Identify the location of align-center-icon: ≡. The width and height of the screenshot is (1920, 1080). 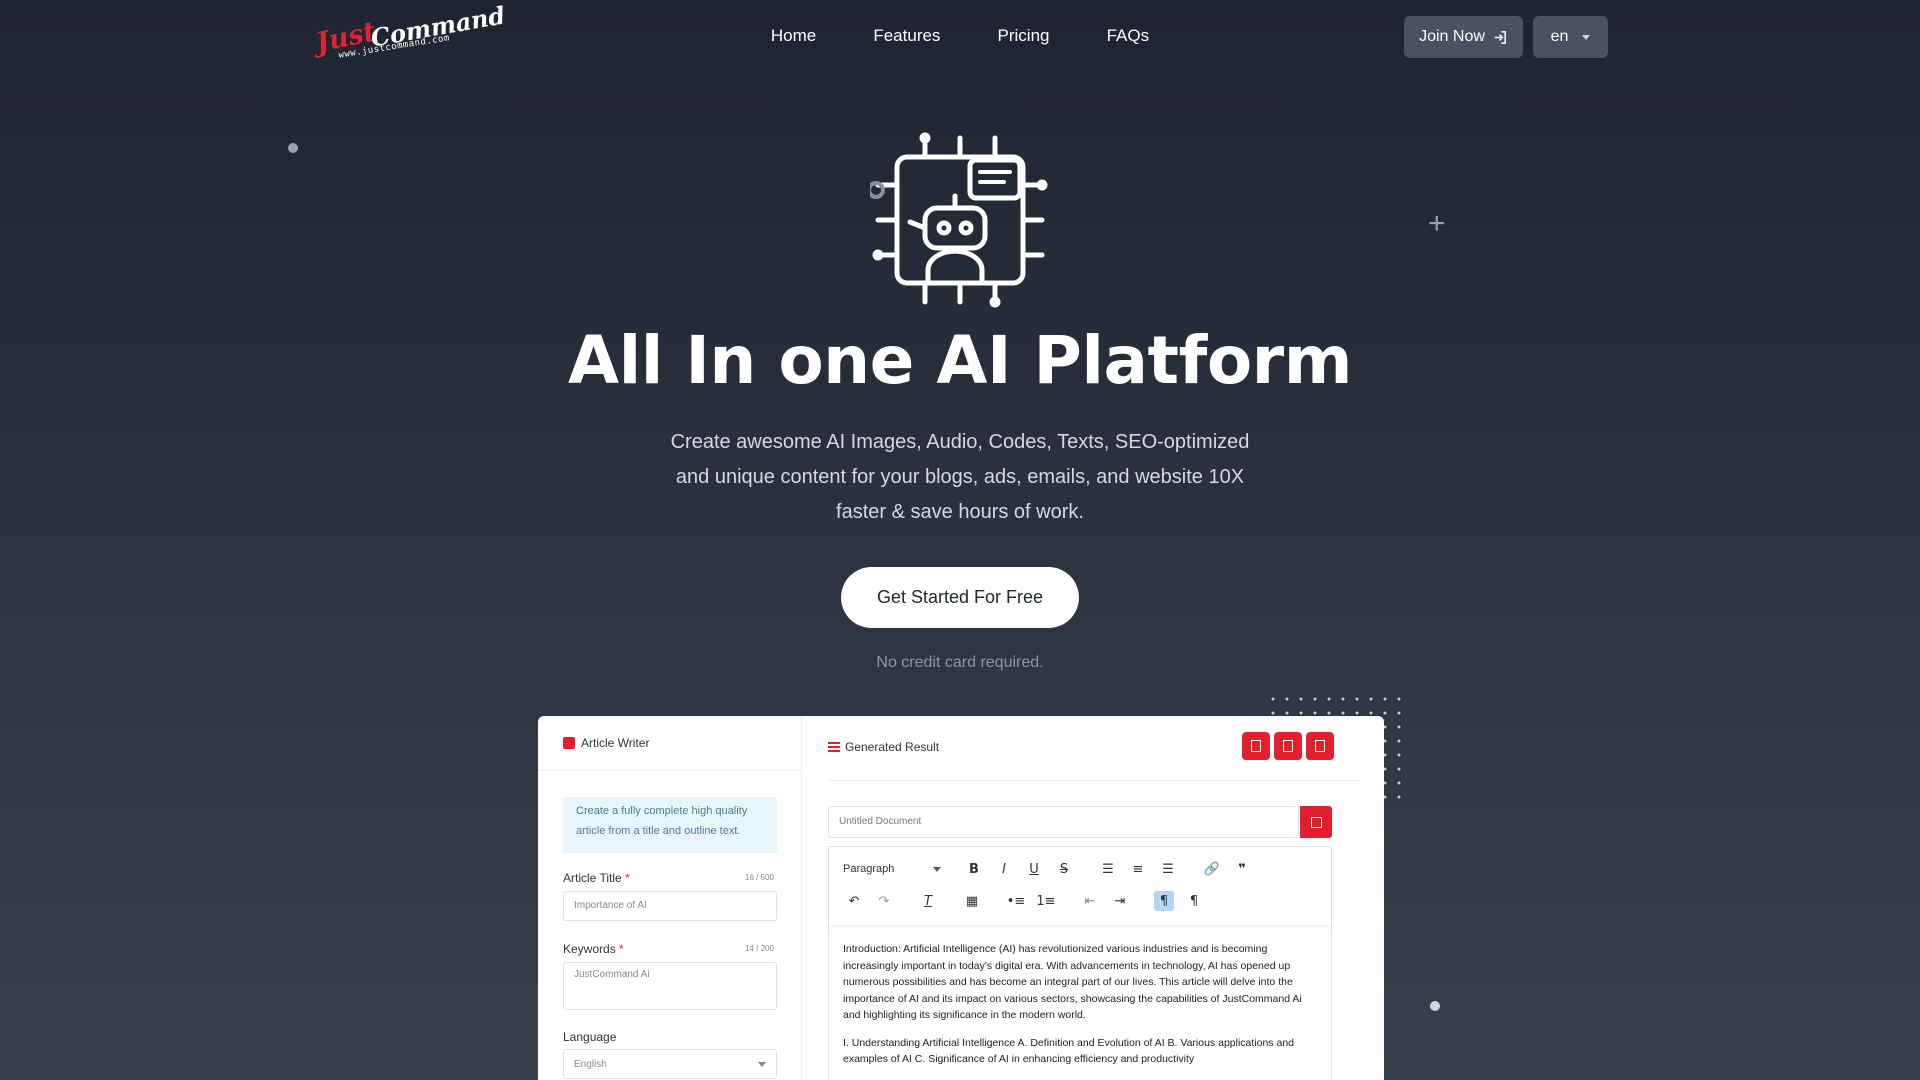
(1138, 869).